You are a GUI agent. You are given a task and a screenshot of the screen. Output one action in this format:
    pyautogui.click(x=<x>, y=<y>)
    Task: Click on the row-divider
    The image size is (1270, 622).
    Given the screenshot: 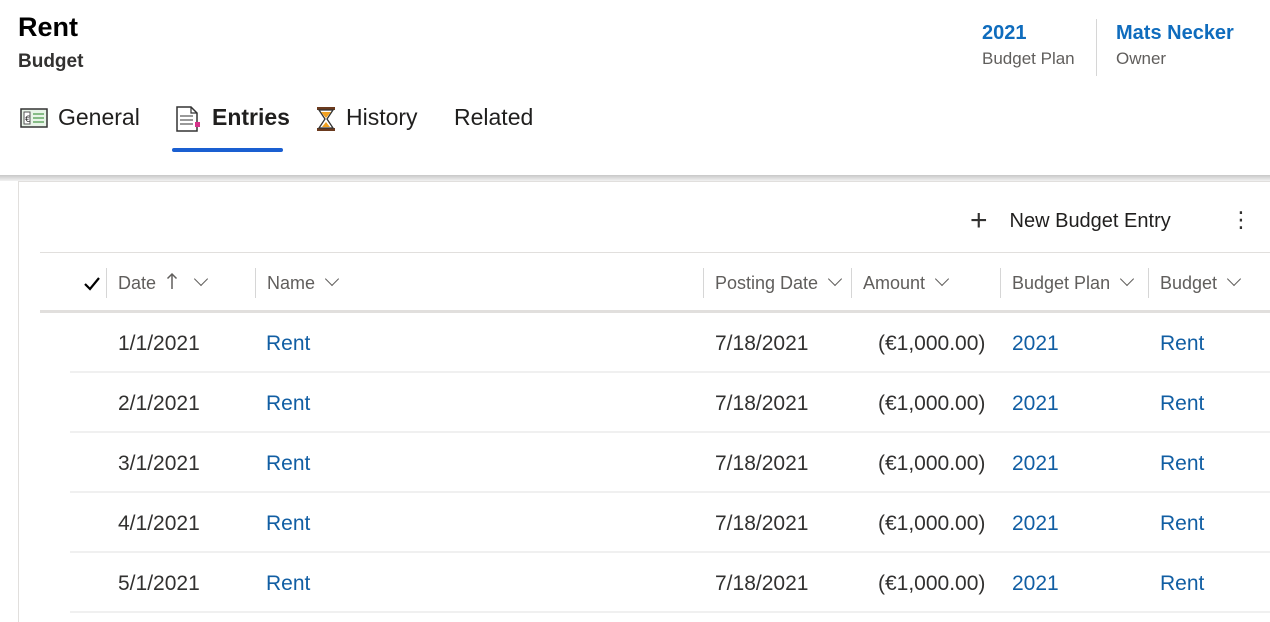 What is the action you would take?
    pyautogui.click(x=670, y=612)
    